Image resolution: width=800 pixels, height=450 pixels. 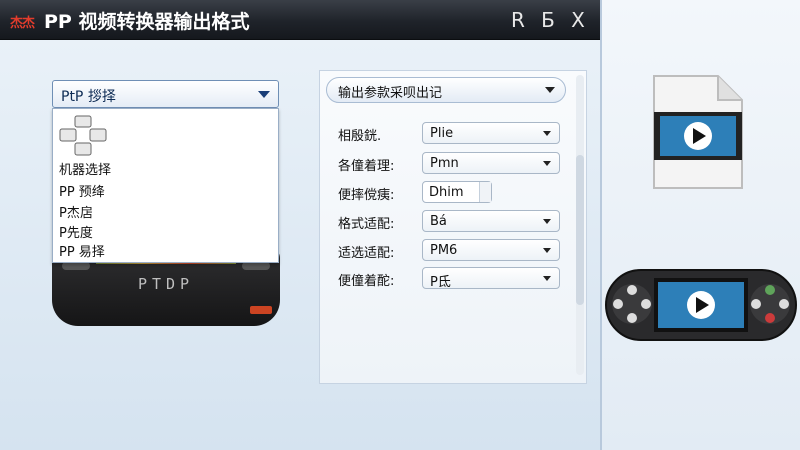 I want to click on setting-label: 相殷銧., so click(x=360, y=136).